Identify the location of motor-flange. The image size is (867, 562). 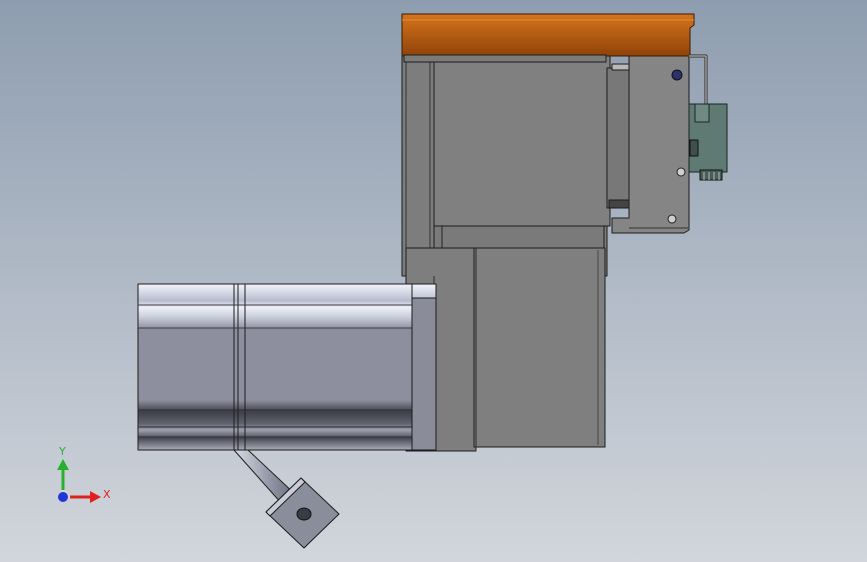
(424, 374).